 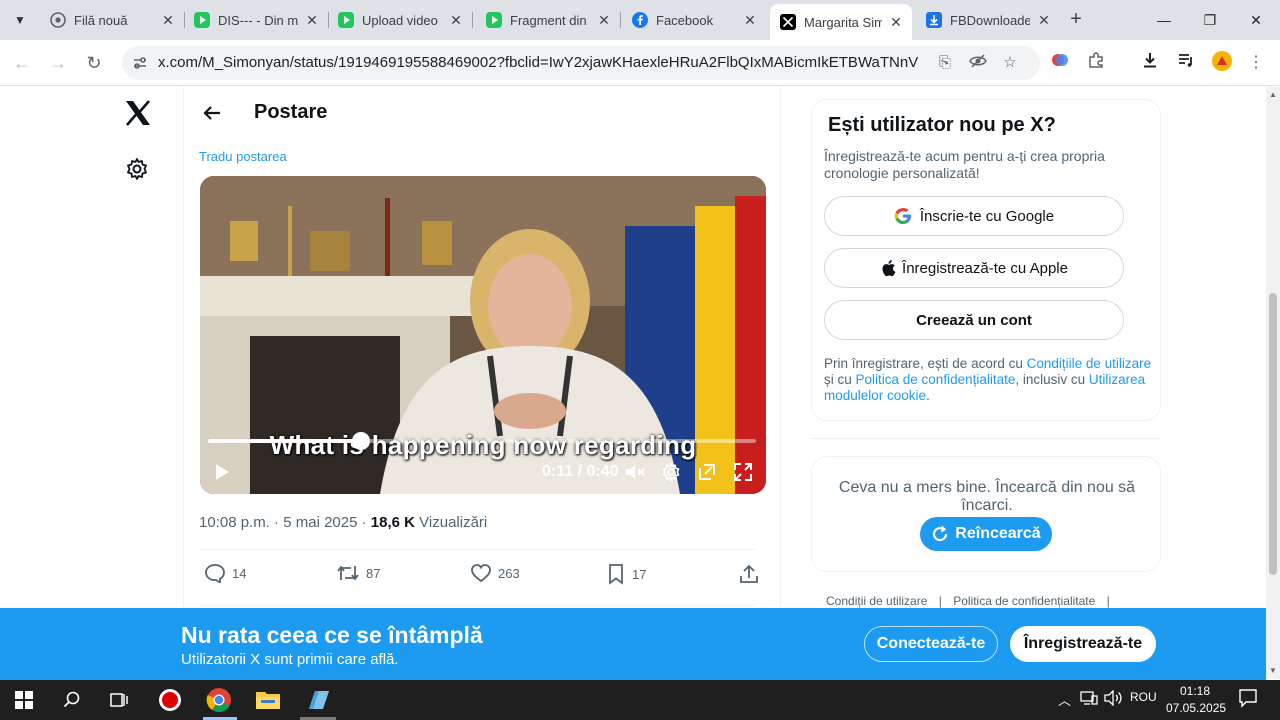 What do you see at coordinates (1196, 708) in the screenshot?
I see `clock-date: 07.05.2025` at bounding box center [1196, 708].